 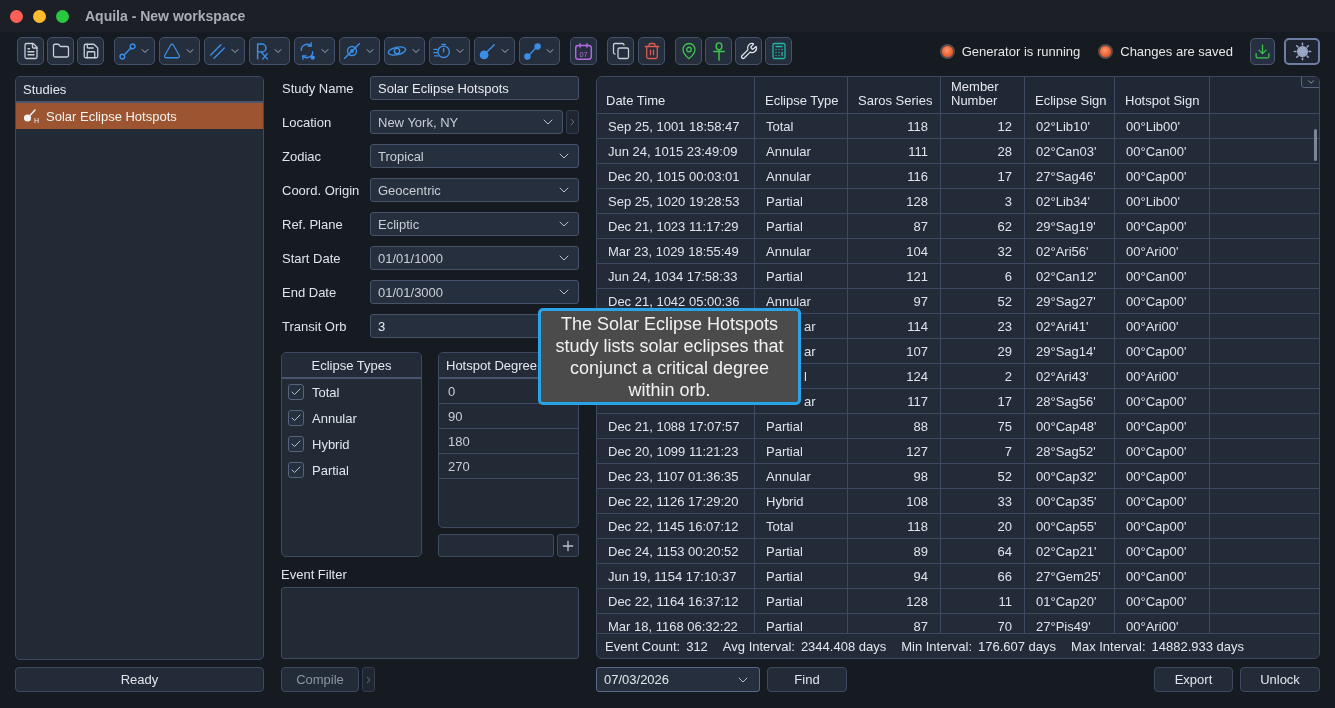 I want to click on field-label: Coord. Origin, so click(x=321, y=190).